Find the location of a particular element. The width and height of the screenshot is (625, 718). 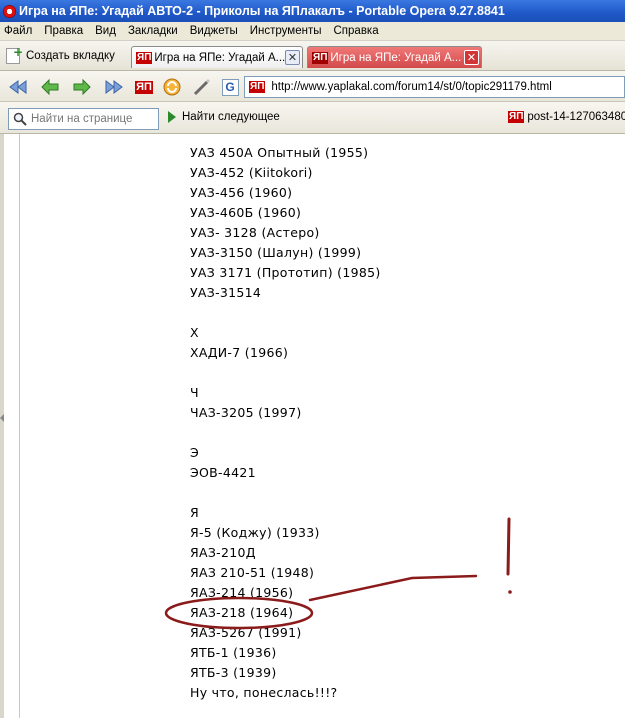

exclamation-stroke is located at coordinates (508, 546).